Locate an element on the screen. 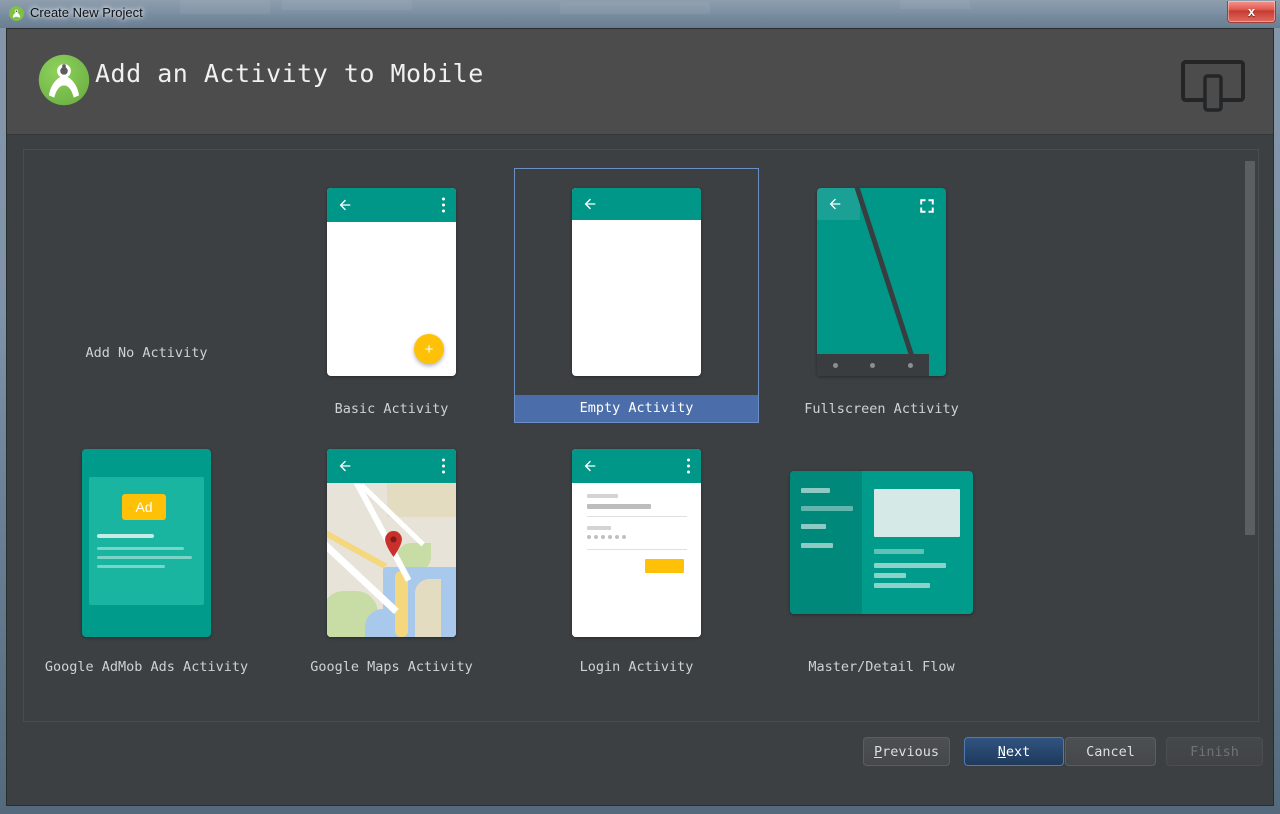 This screenshot has width=1280, height=814. template-thumbnail-admob: Ad is located at coordinates (146, 542).